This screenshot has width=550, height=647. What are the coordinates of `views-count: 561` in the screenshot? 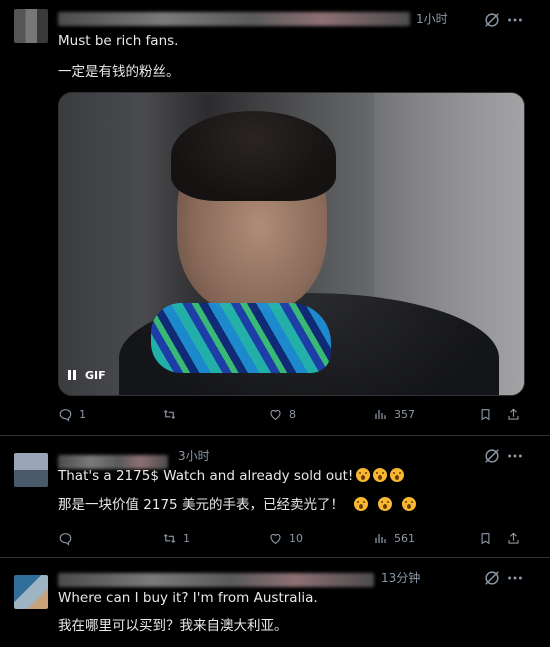 It's located at (404, 538).